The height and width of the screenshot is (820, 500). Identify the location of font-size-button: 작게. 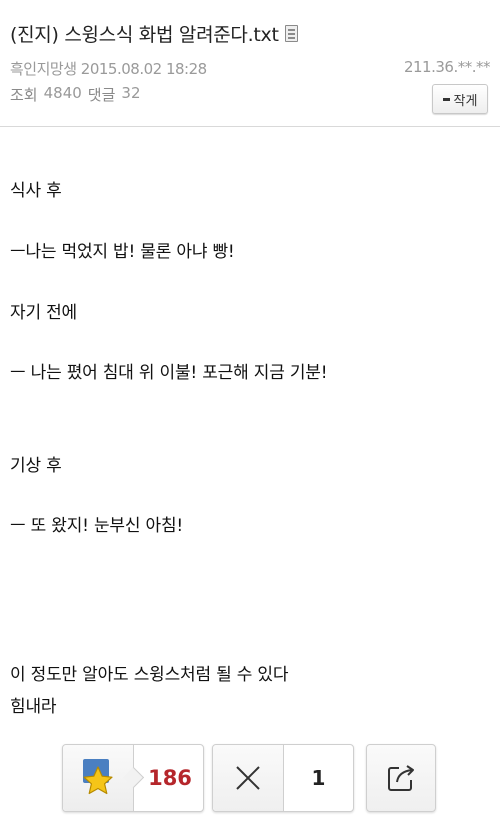
(460, 99).